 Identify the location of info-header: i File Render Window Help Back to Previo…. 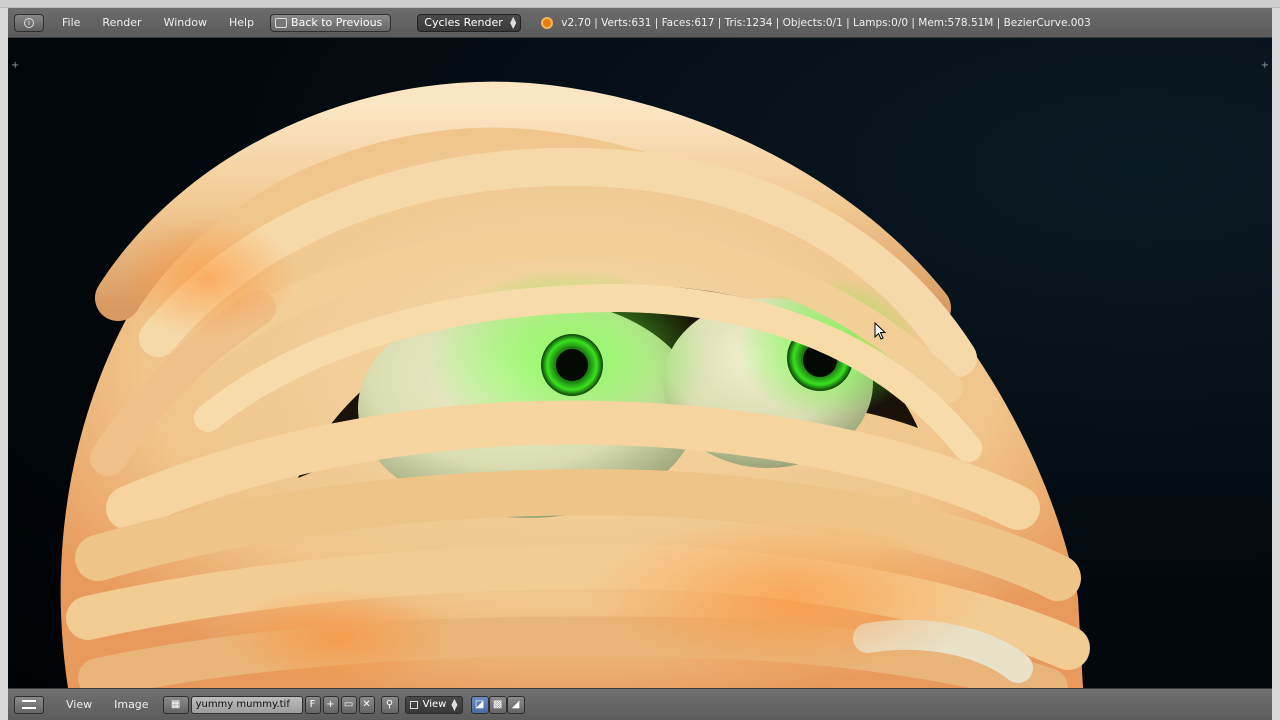
(640, 23).